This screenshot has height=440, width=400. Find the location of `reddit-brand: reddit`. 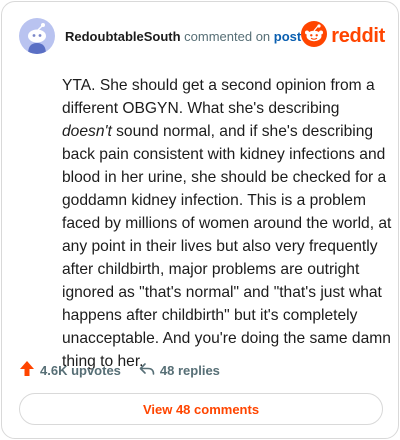

reddit-brand: reddit is located at coordinates (343, 36).